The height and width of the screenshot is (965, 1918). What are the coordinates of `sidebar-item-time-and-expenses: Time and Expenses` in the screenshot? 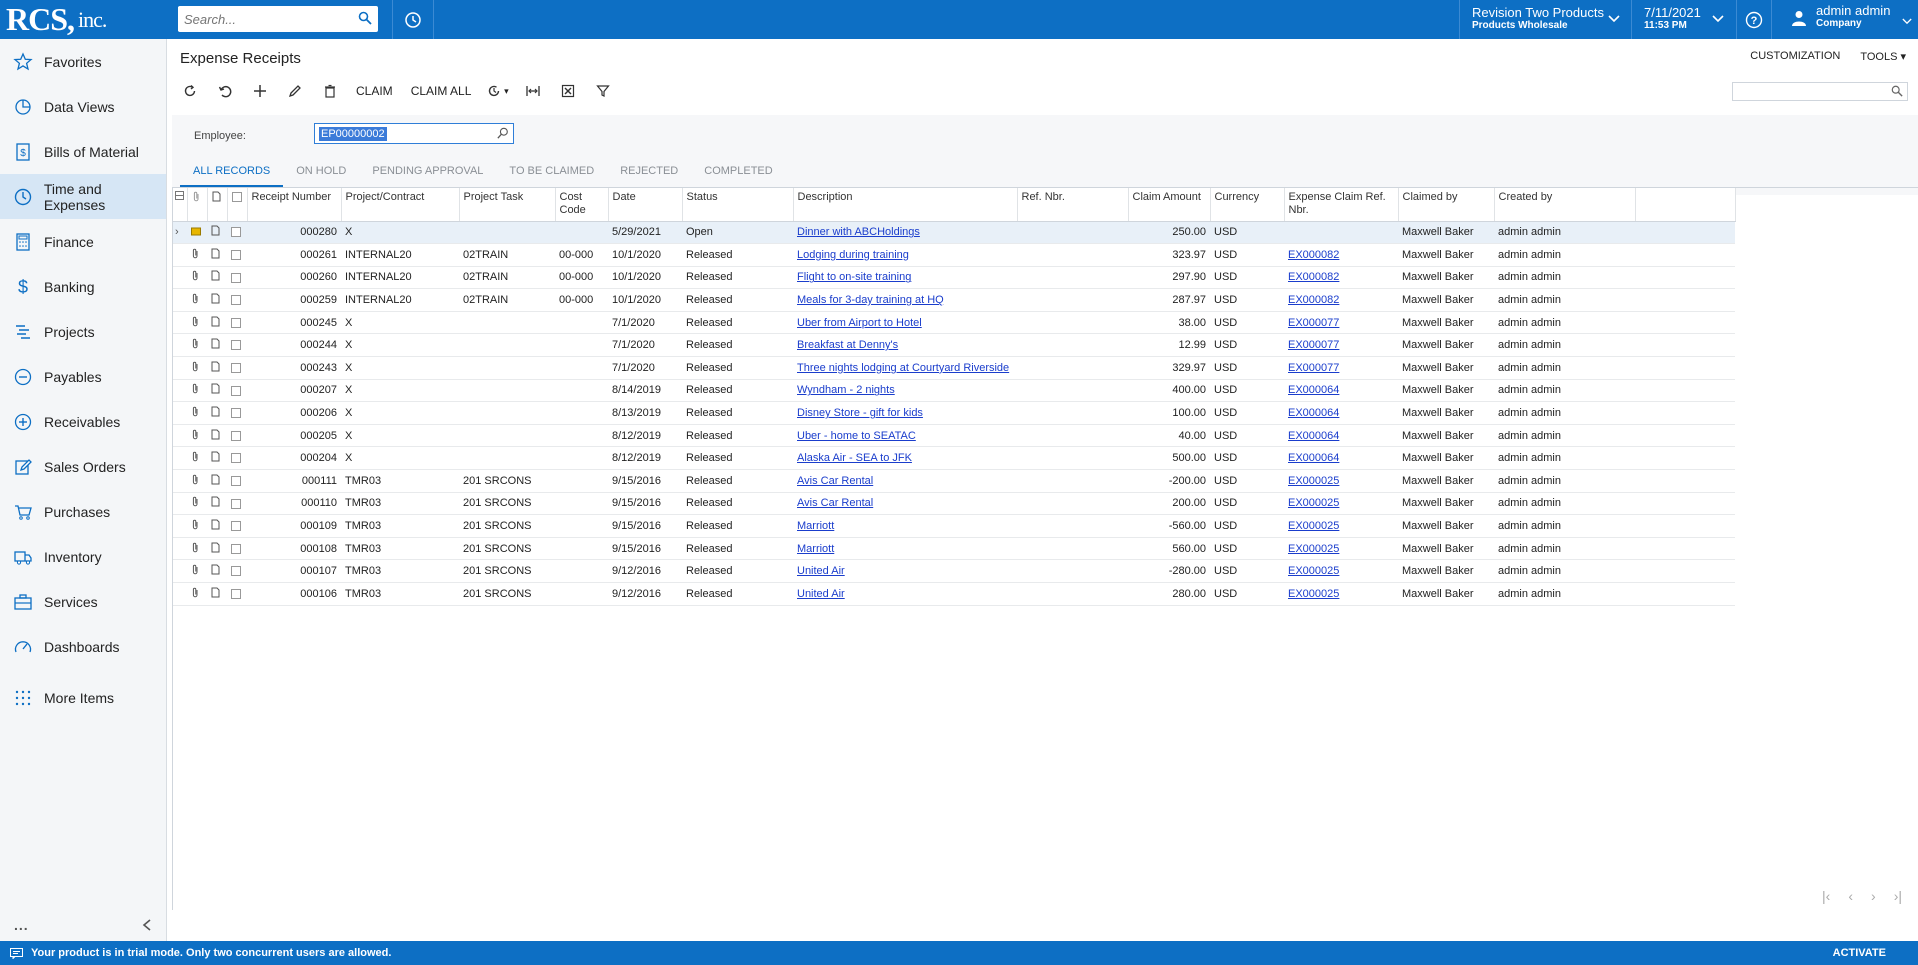 It's located at (83, 196).